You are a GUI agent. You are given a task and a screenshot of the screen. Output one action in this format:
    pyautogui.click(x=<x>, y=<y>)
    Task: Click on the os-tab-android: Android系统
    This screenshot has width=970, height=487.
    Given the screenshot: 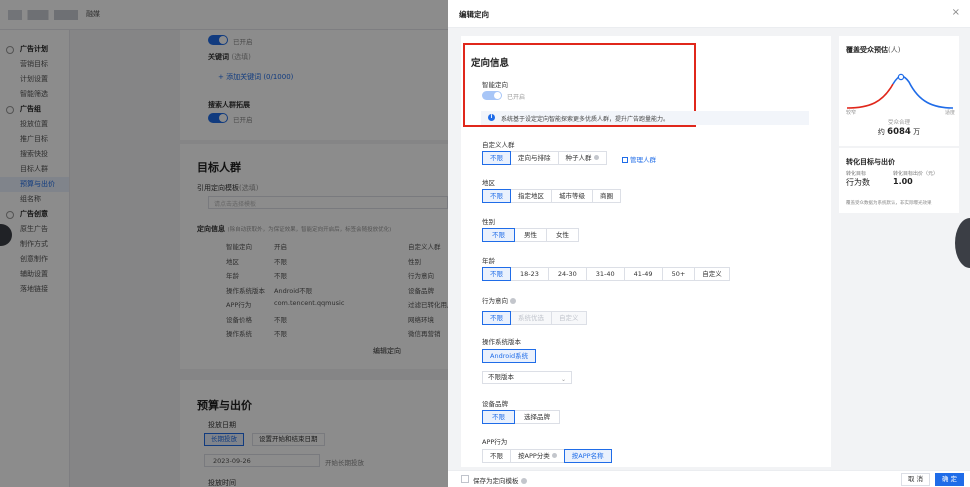 What is the action you would take?
    pyautogui.click(x=509, y=356)
    